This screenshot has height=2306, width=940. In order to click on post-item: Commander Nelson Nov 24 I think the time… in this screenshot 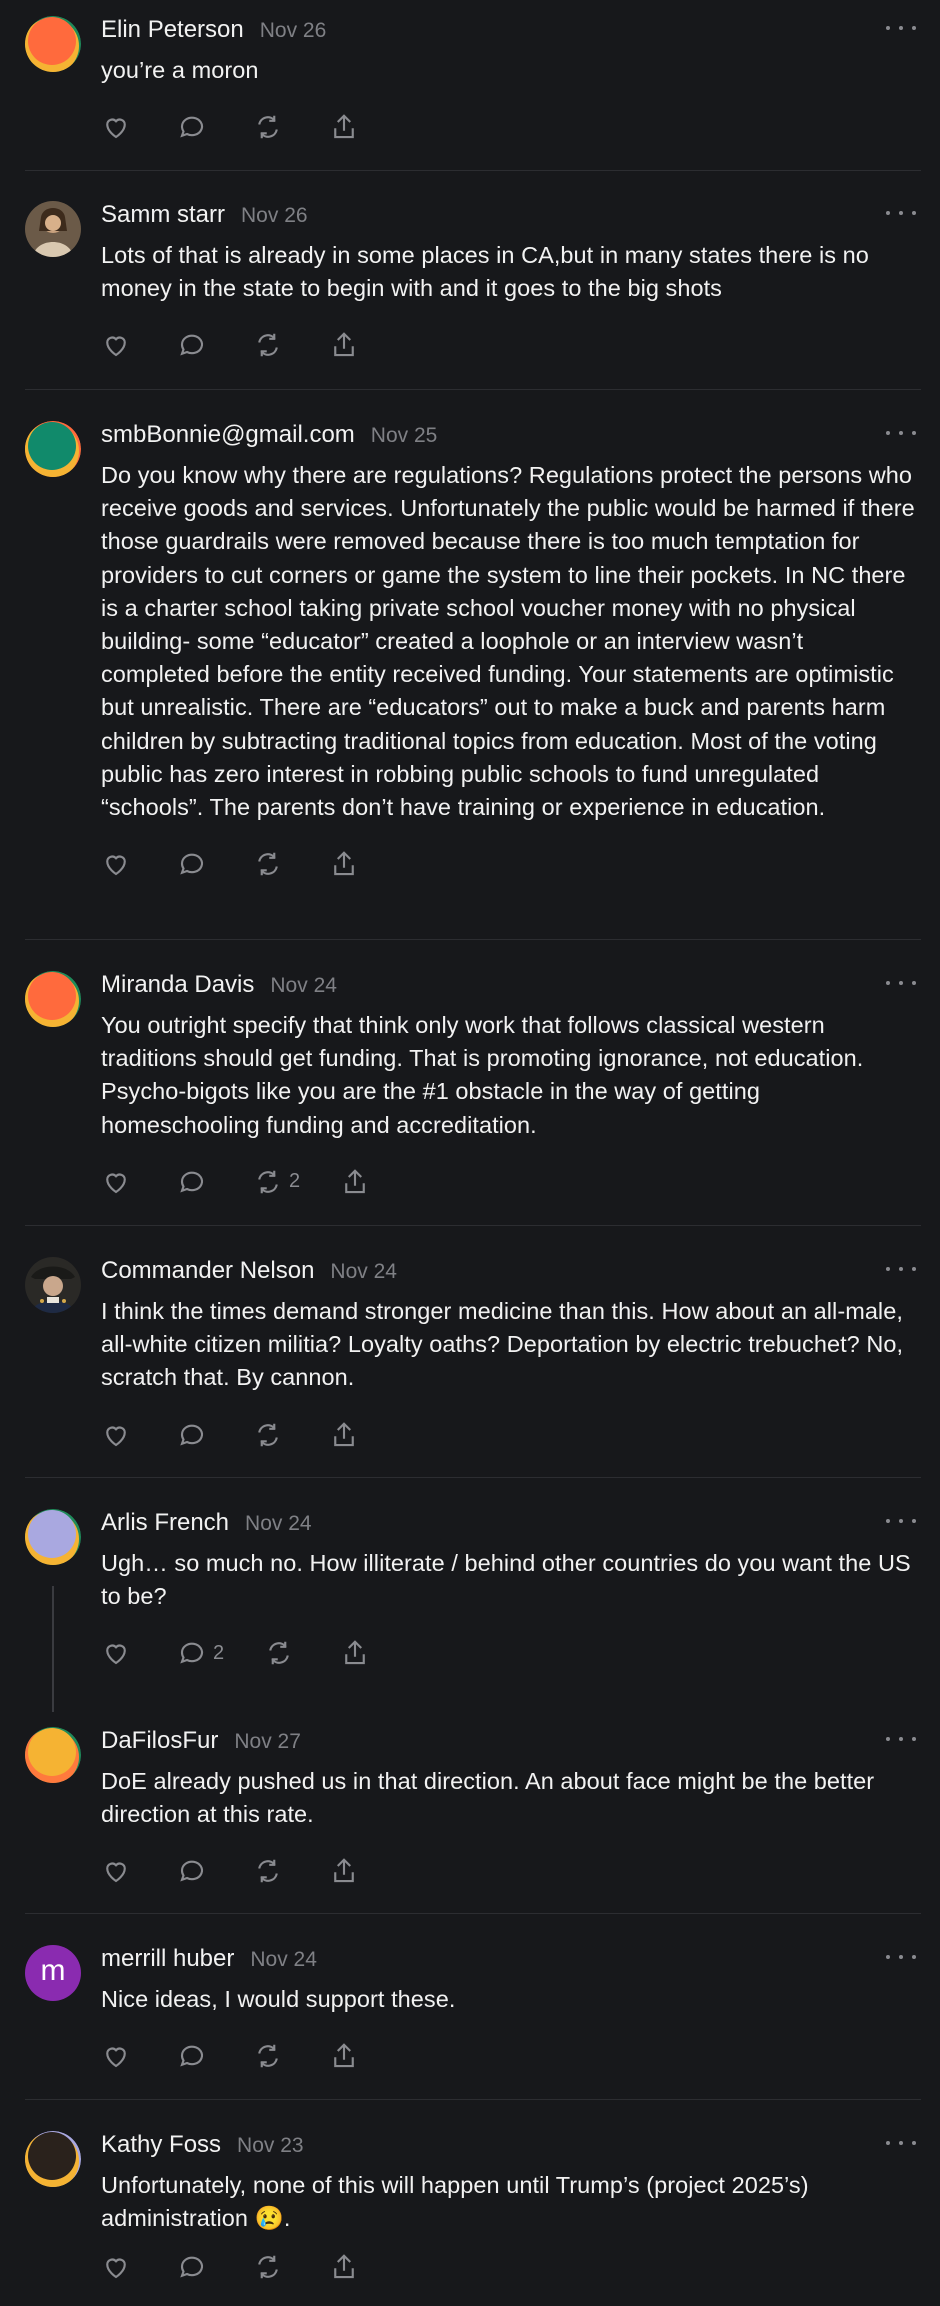, I will do `click(470, 1355)`.